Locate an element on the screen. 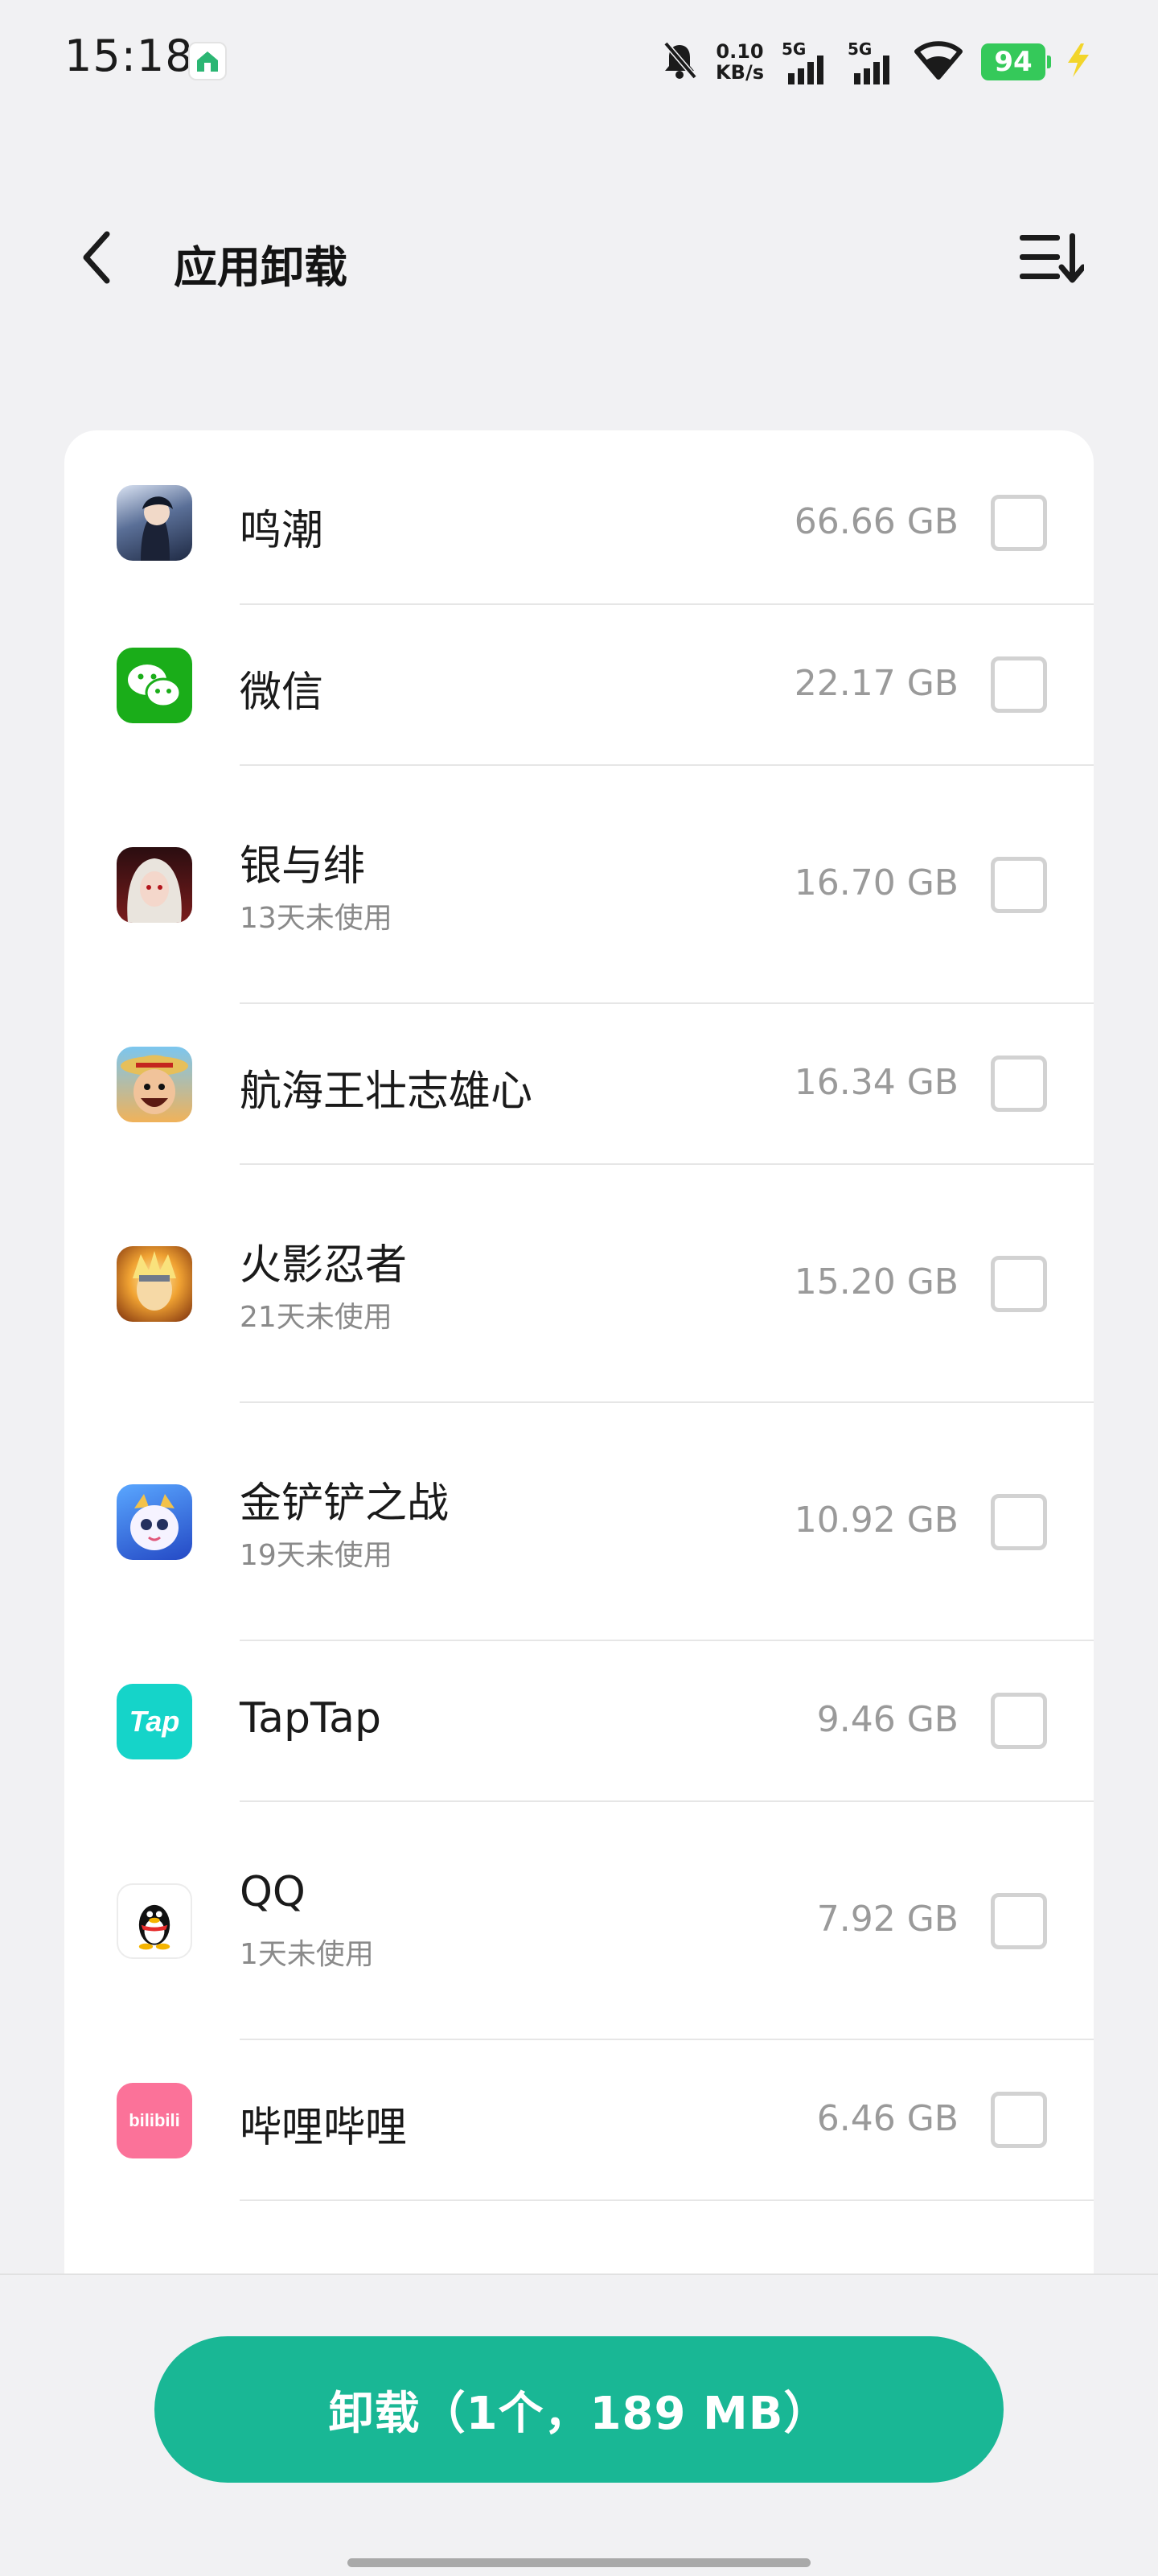 The height and width of the screenshot is (2576, 1158). app-name: 火影忍者 is located at coordinates (324, 1265).